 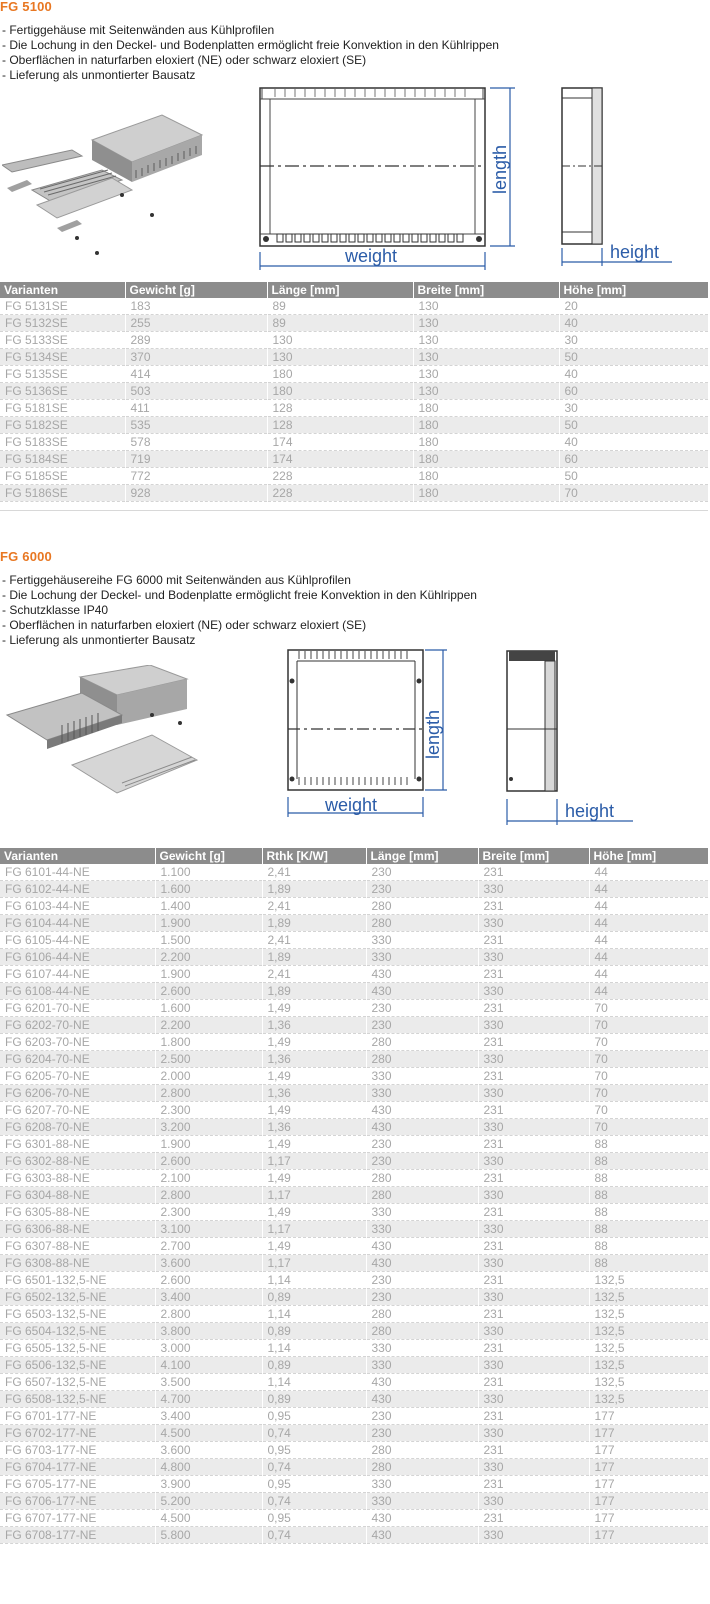 What do you see at coordinates (367, 733) in the screenshot?
I see `front-view-drawing: length weight` at bounding box center [367, 733].